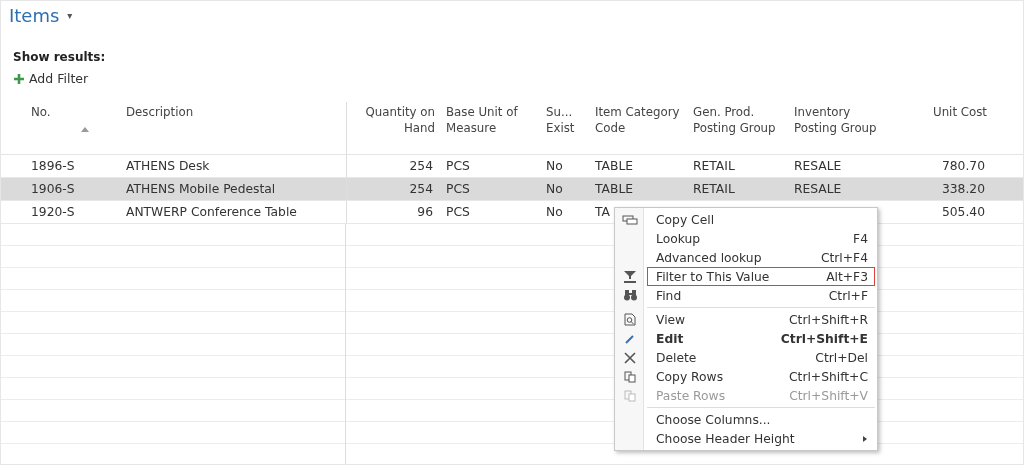  Describe the element at coordinates (59, 78) in the screenshot. I see `add-filter-link: Add Filter` at that location.